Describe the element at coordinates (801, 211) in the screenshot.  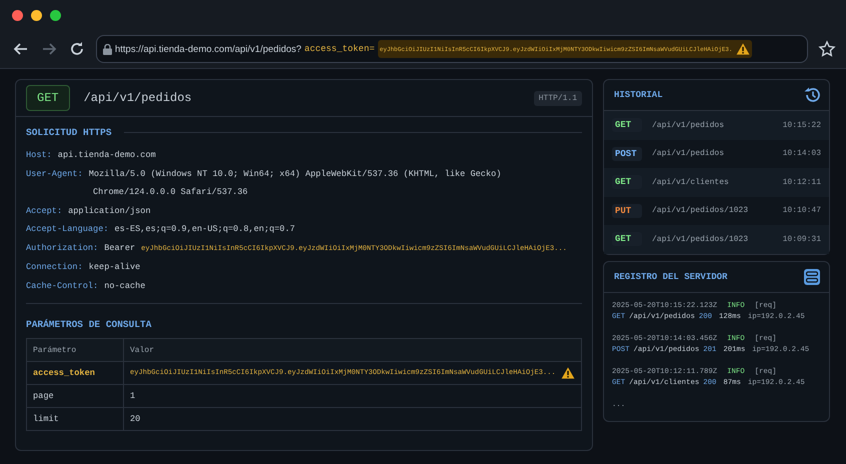
I see `history-time: 10:10:47` at that location.